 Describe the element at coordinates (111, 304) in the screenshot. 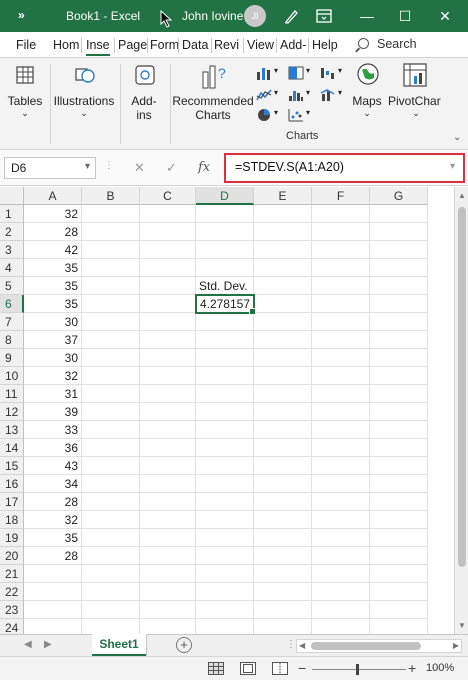

I see `cell-b6` at that location.